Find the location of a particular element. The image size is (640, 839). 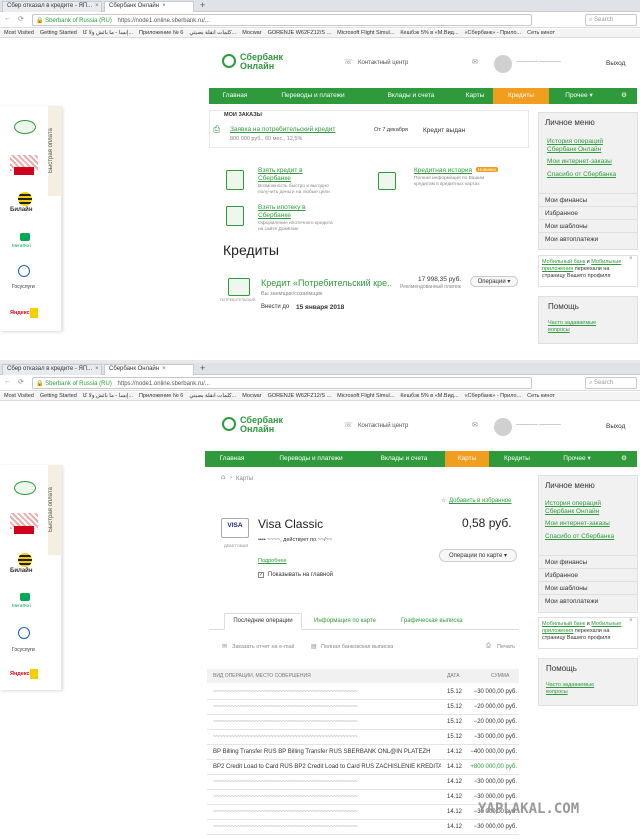

add-favorite-link: Добавить в избранное is located at coordinates (480, 501).